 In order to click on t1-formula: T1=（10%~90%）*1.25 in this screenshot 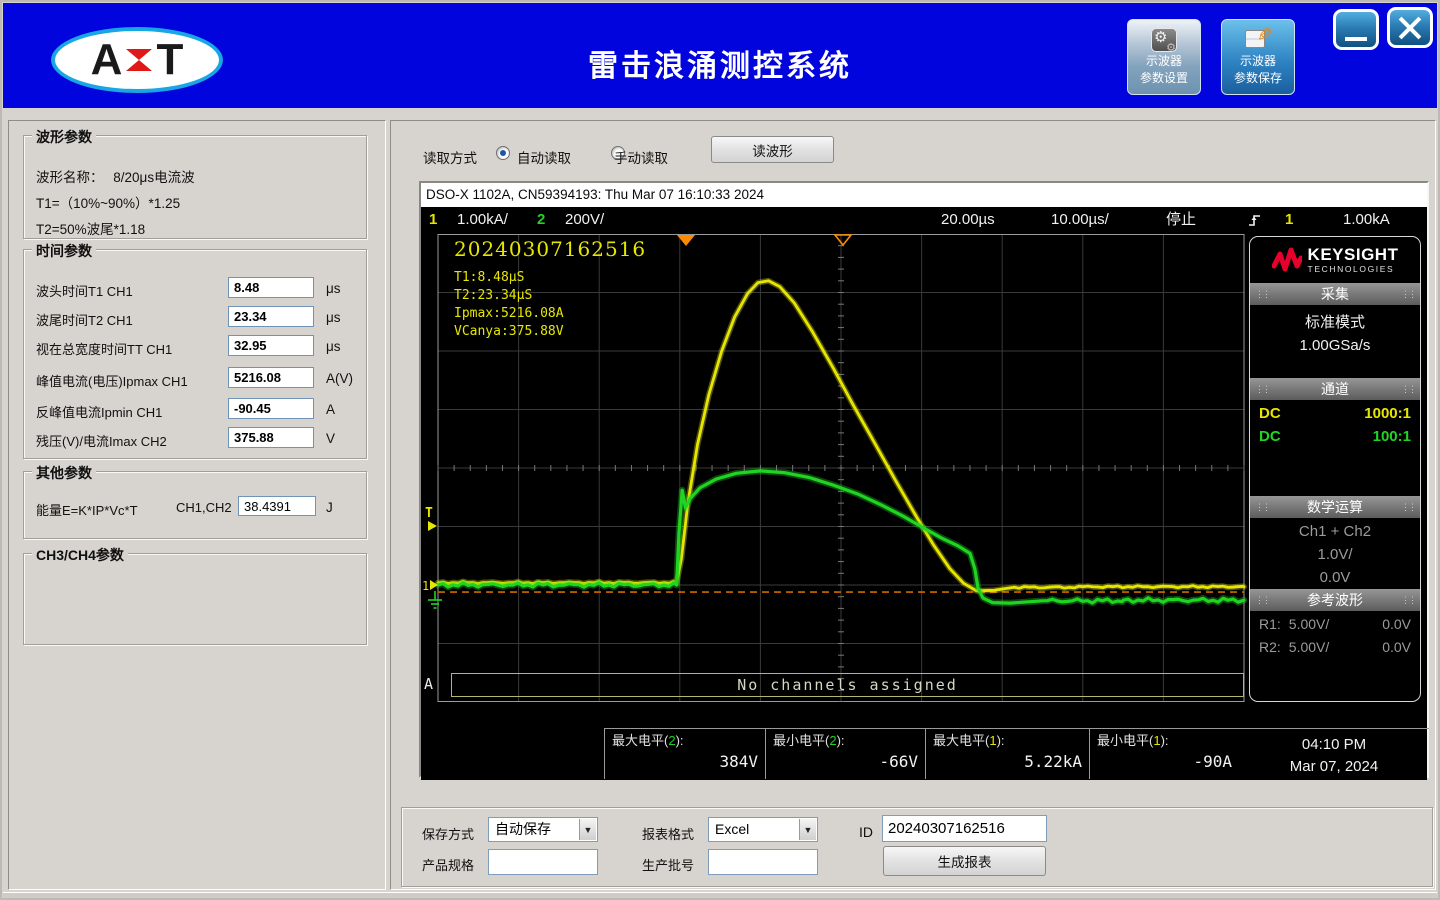, I will do `click(108, 203)`.